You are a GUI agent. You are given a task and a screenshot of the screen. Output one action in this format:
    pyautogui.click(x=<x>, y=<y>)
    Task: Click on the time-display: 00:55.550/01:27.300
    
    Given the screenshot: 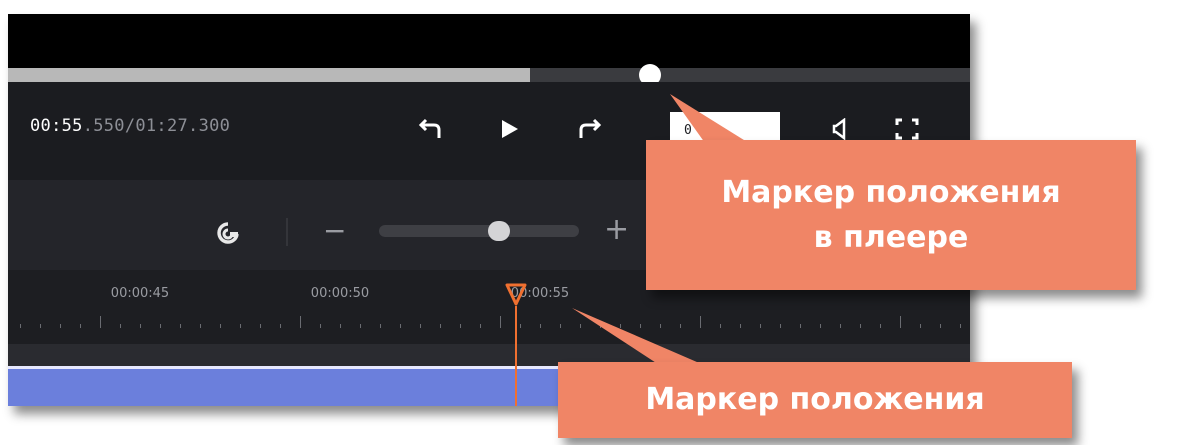 What is the action you would take?
    pyautogui.click(x=130, y=126)
    